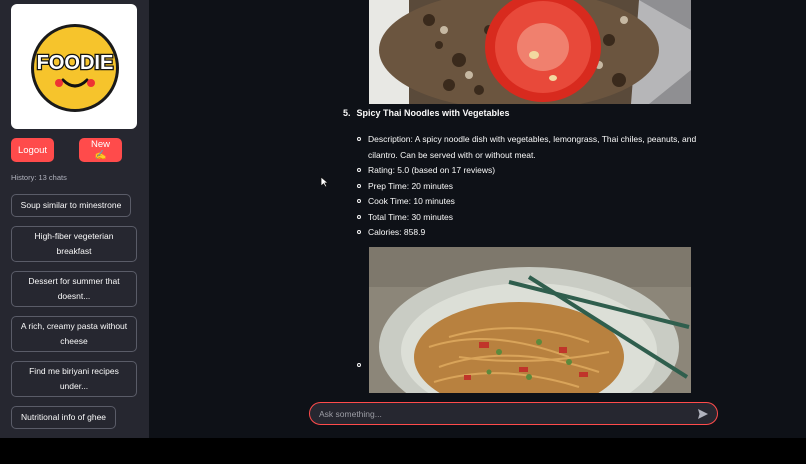 Image resolution: width=806 pixels, height=464 pixels. Describe the element at coordinates (537, 171) in the screenshot. I see `recipe-rating: Rating: 5.0 (based on 17 reviews)` at that location.